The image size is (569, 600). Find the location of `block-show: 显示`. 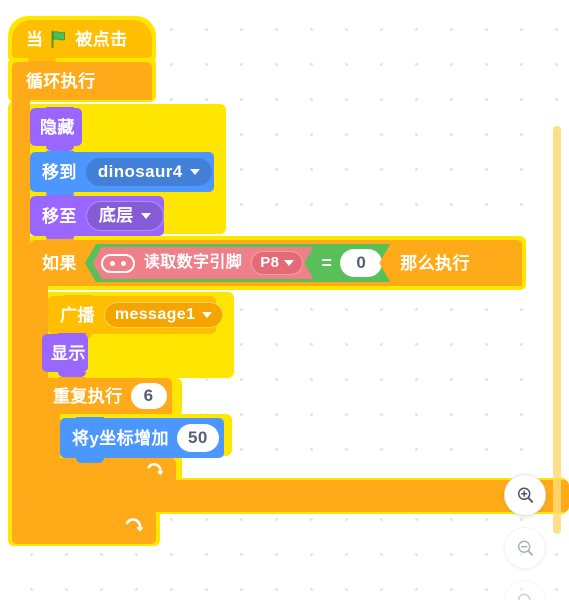

block-show: 显示 is located at coordinates (65, 355).